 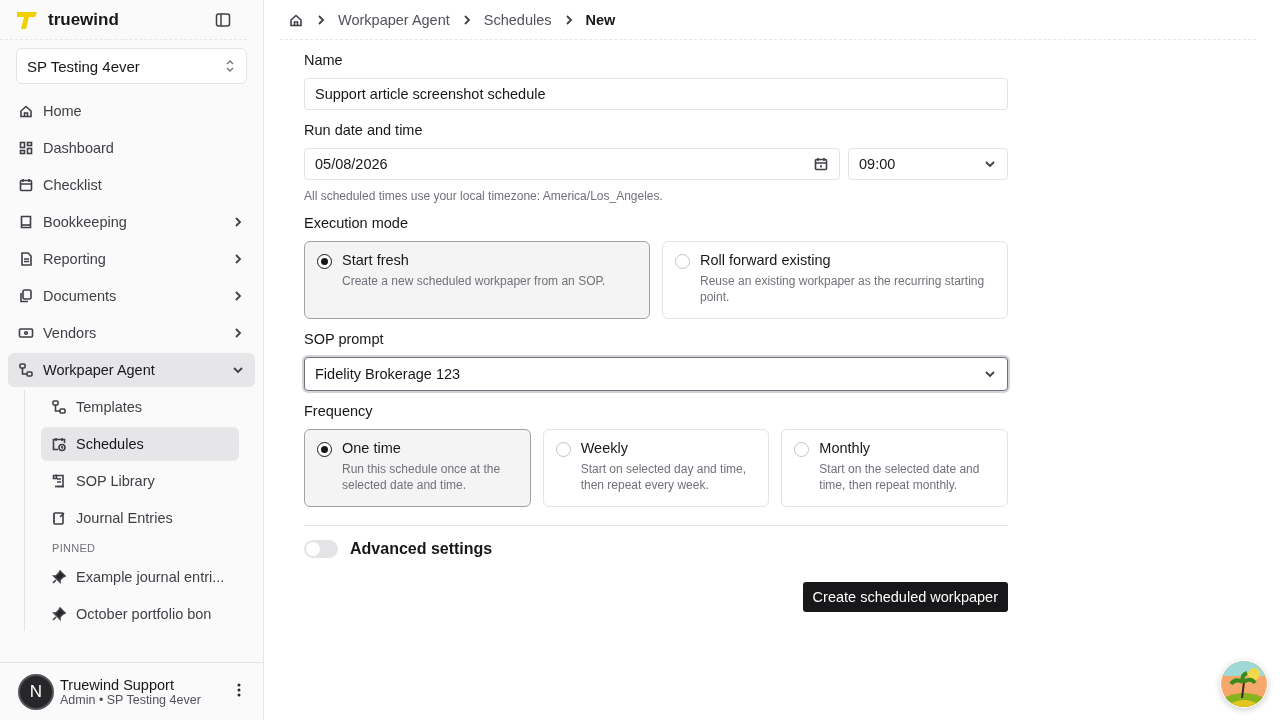 I want to click on section-label: Advanced settings, so click(x=421, y=549).